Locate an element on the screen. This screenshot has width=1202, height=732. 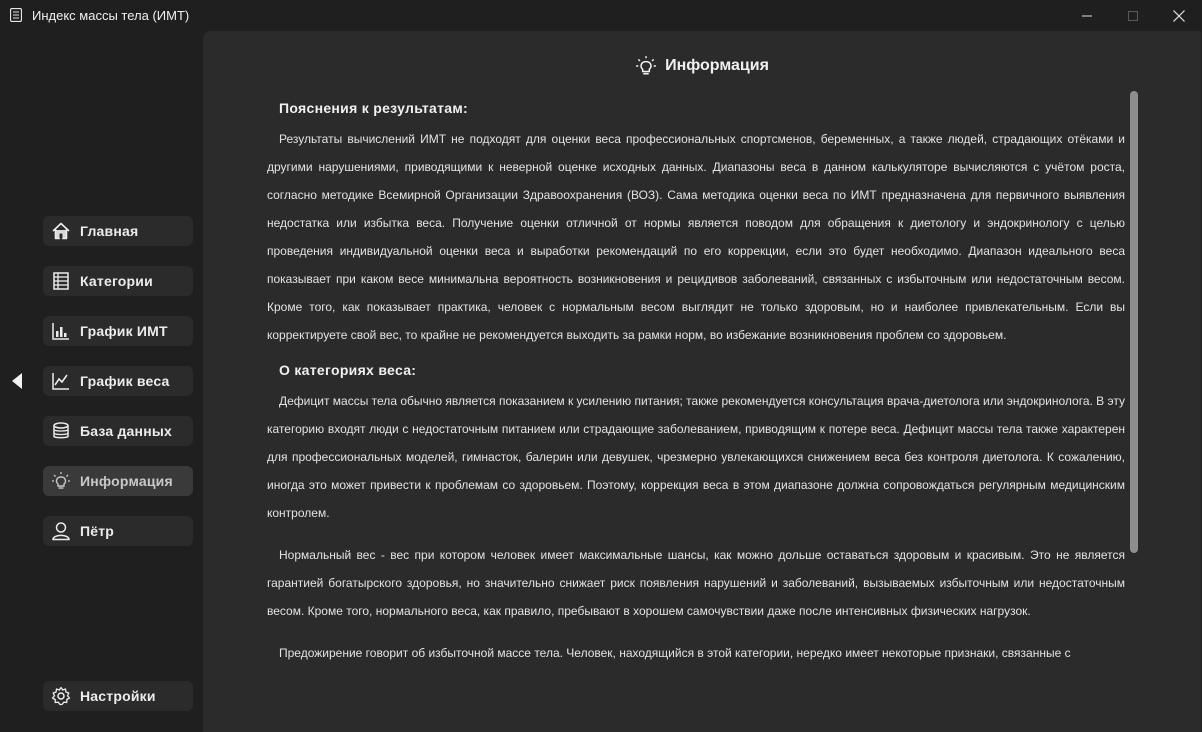
line-chart-icon is located at coordinates (61, 381).